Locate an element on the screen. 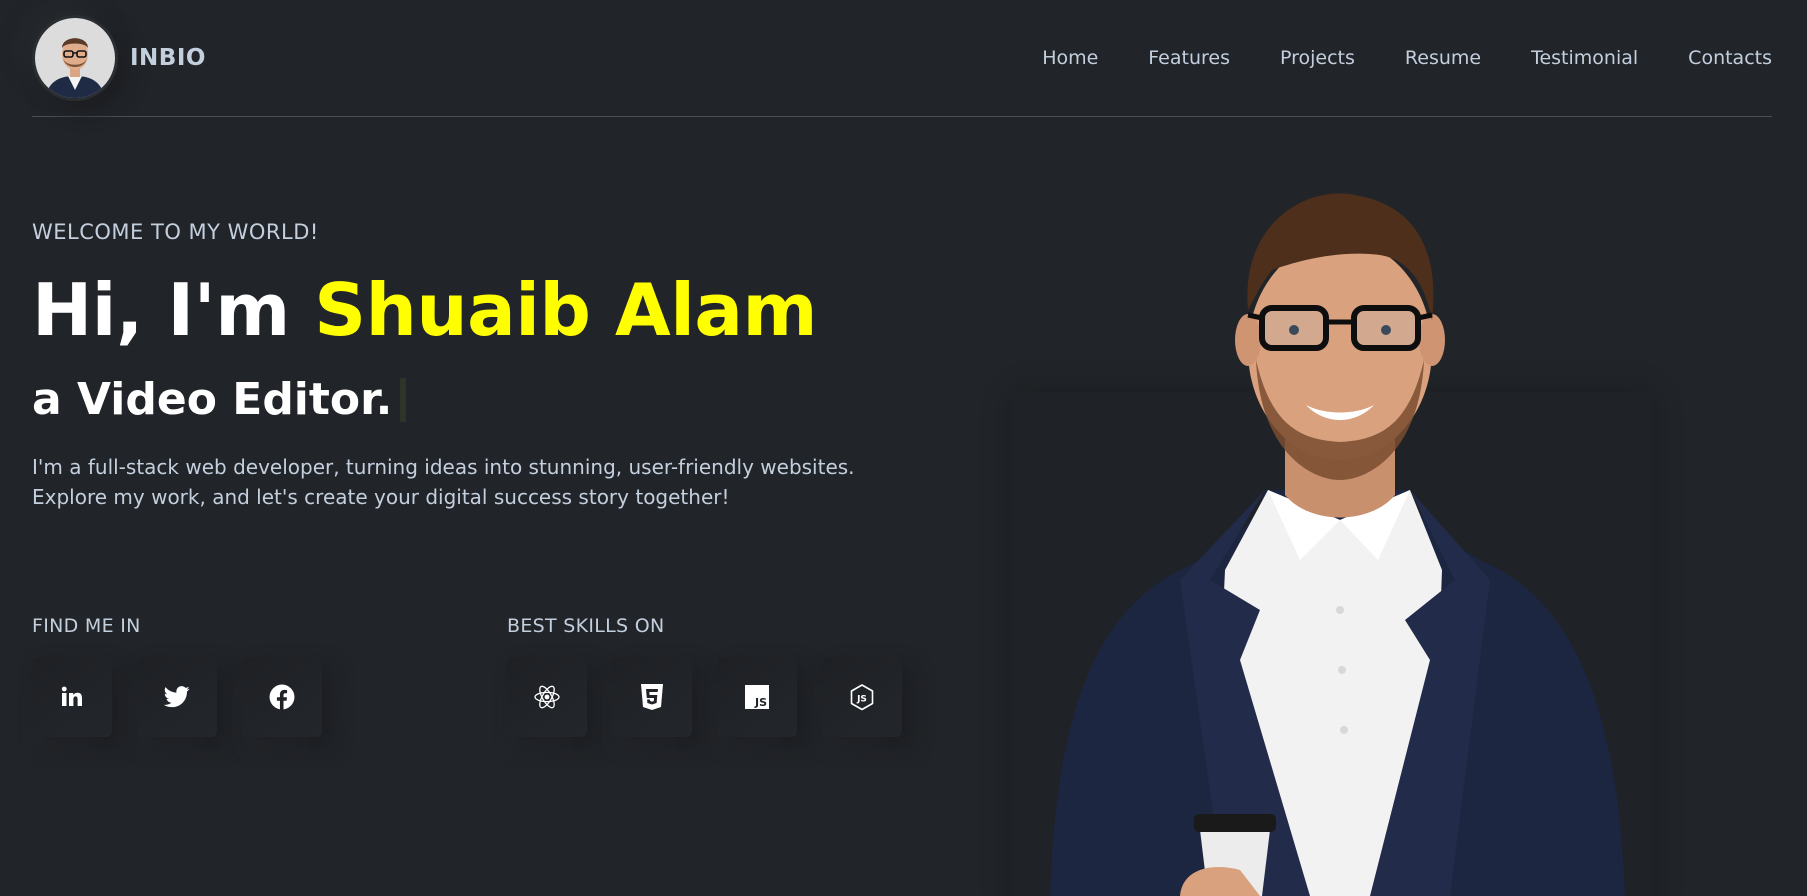 The image size is (1807, 896). skills-title: BEST SKILLS ON is located at coordinates (586, 626).